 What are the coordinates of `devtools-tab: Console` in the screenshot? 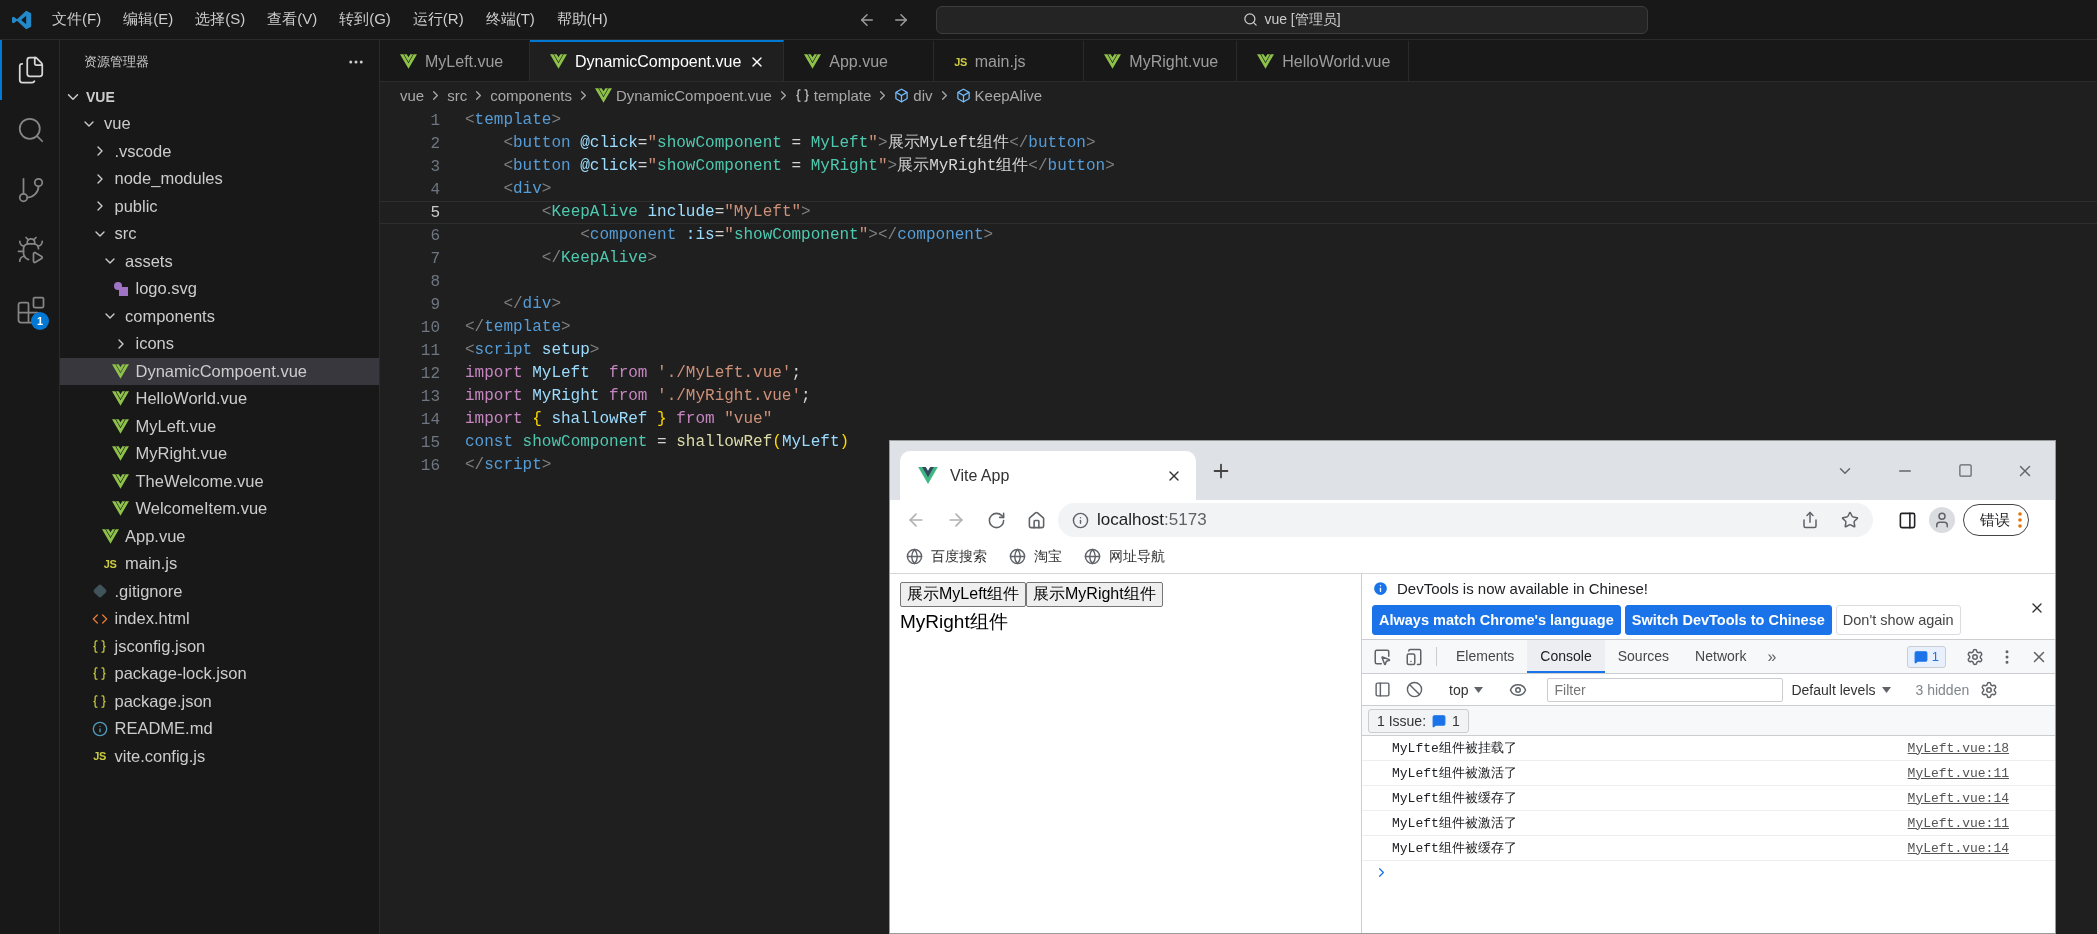 It's located at (1566, 656).